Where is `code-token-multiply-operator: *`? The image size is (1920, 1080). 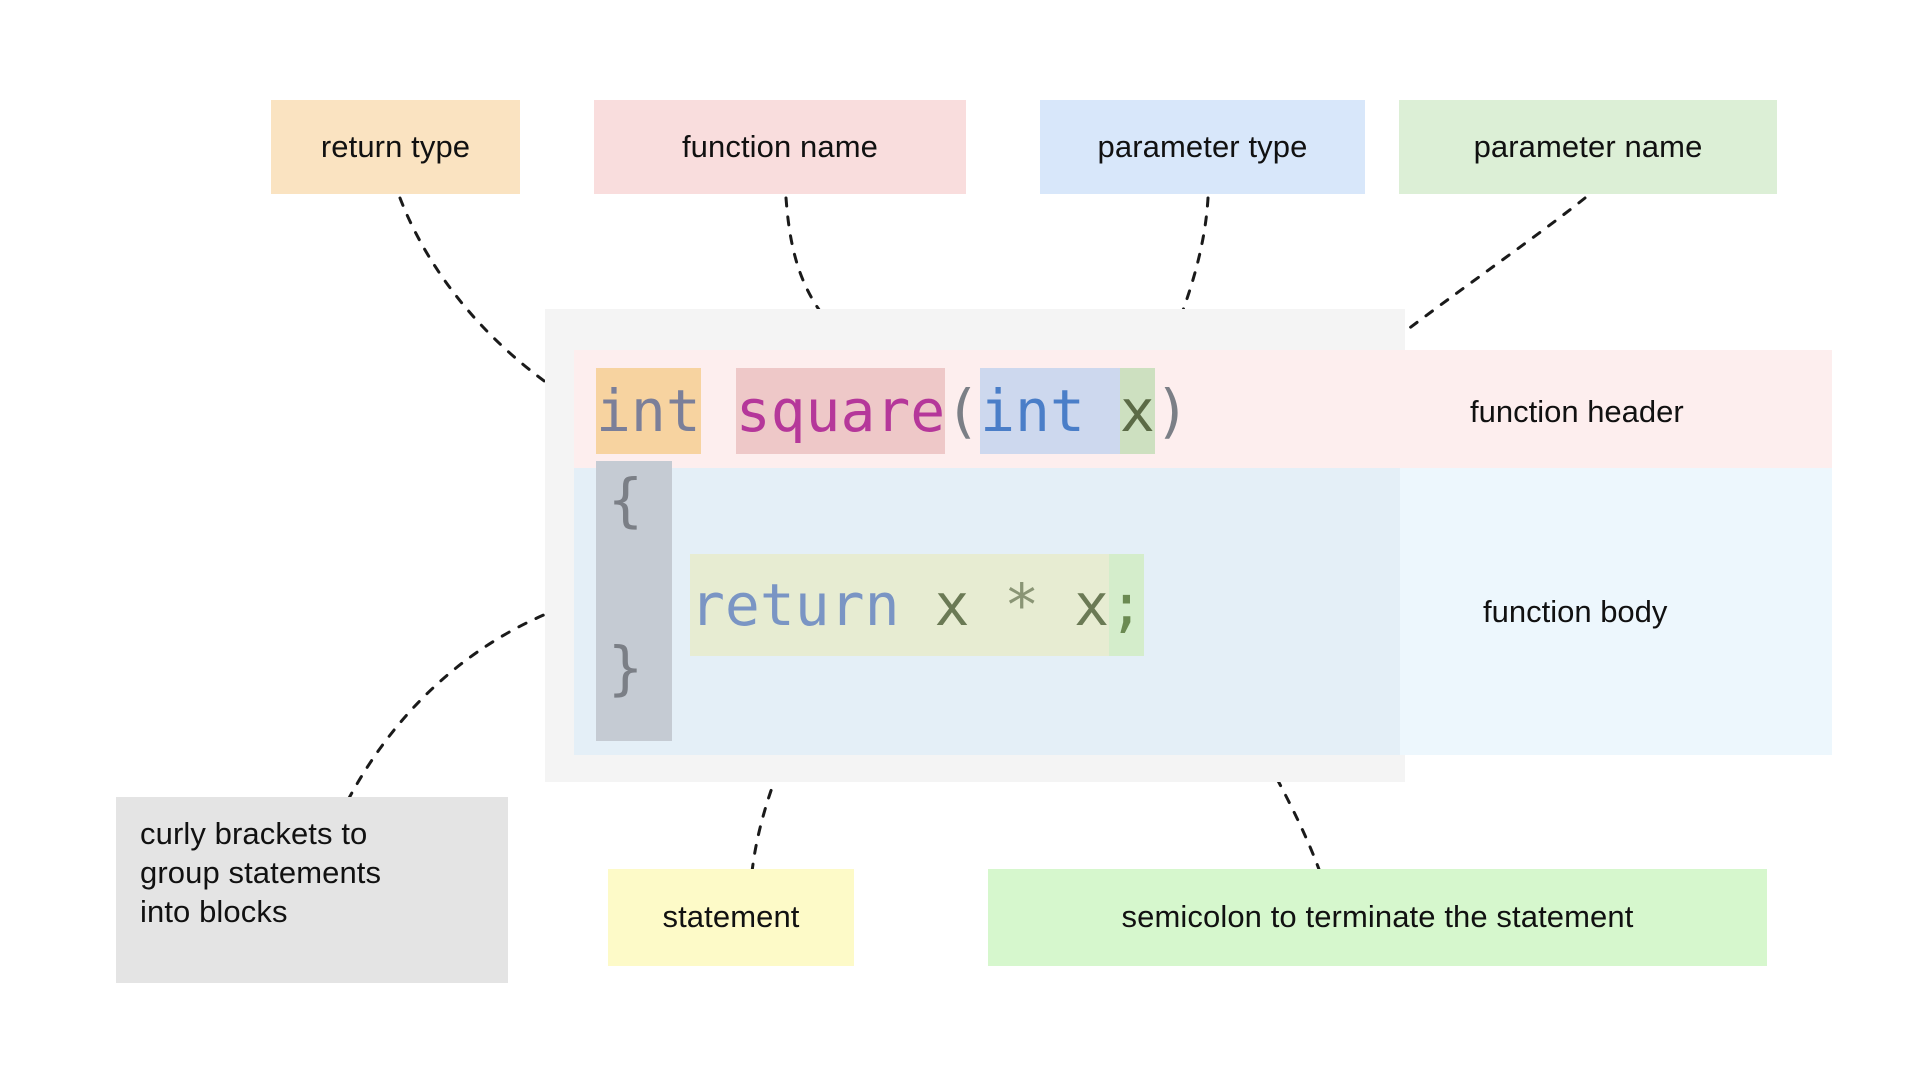 code-token-multiply-operator: * is located at coordinates (1022, 605).